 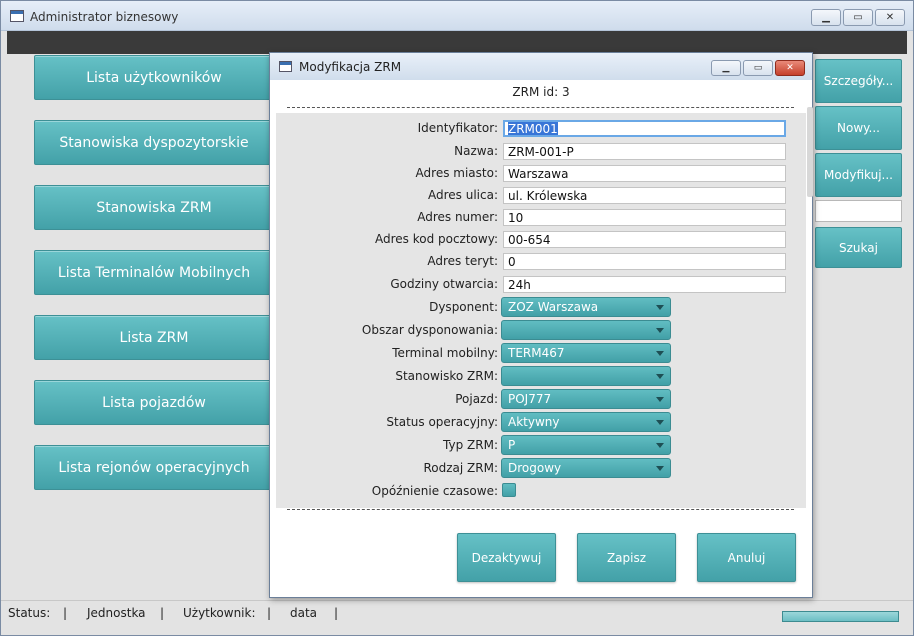 I want to click on cancel-button: Anuluj, so click(x=746, y=557).